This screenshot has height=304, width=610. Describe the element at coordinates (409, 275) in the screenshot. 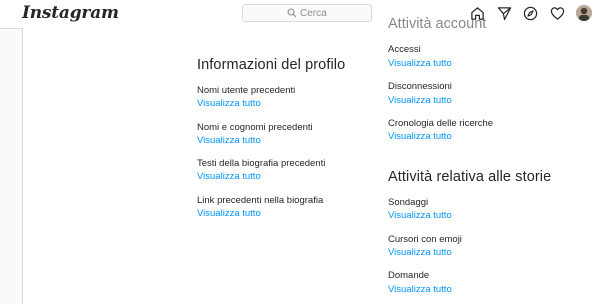

I see `questions-label: Domande` at that location.